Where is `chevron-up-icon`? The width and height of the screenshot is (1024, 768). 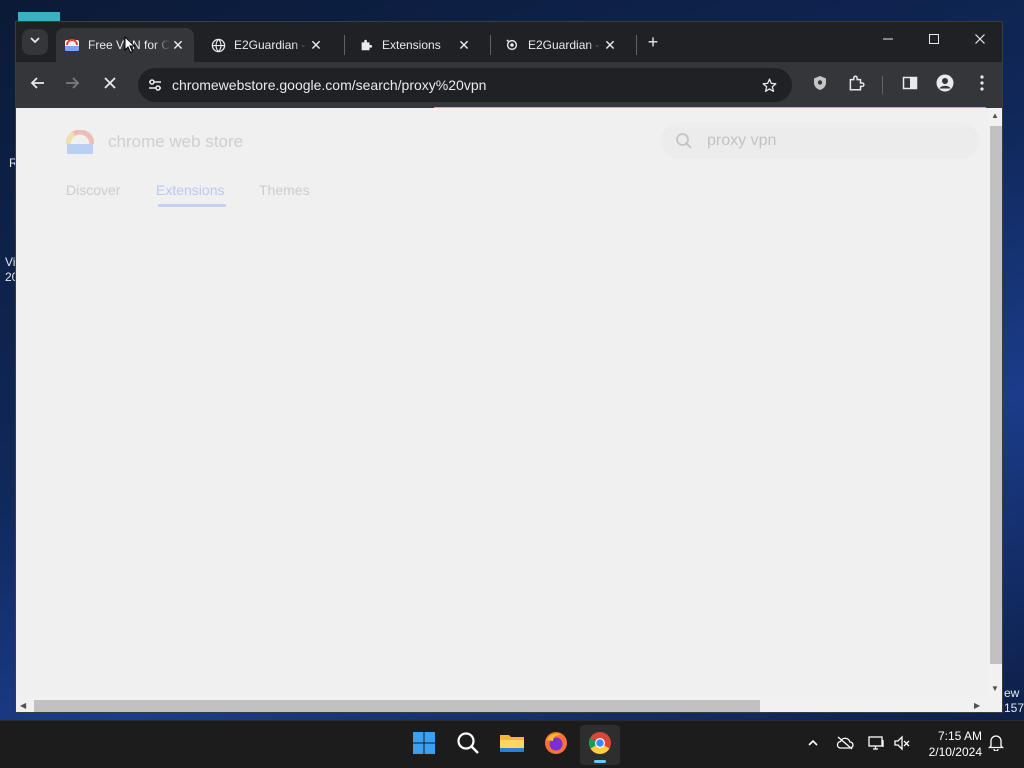 chevron-up-icon is located at coordinates (813, 745).